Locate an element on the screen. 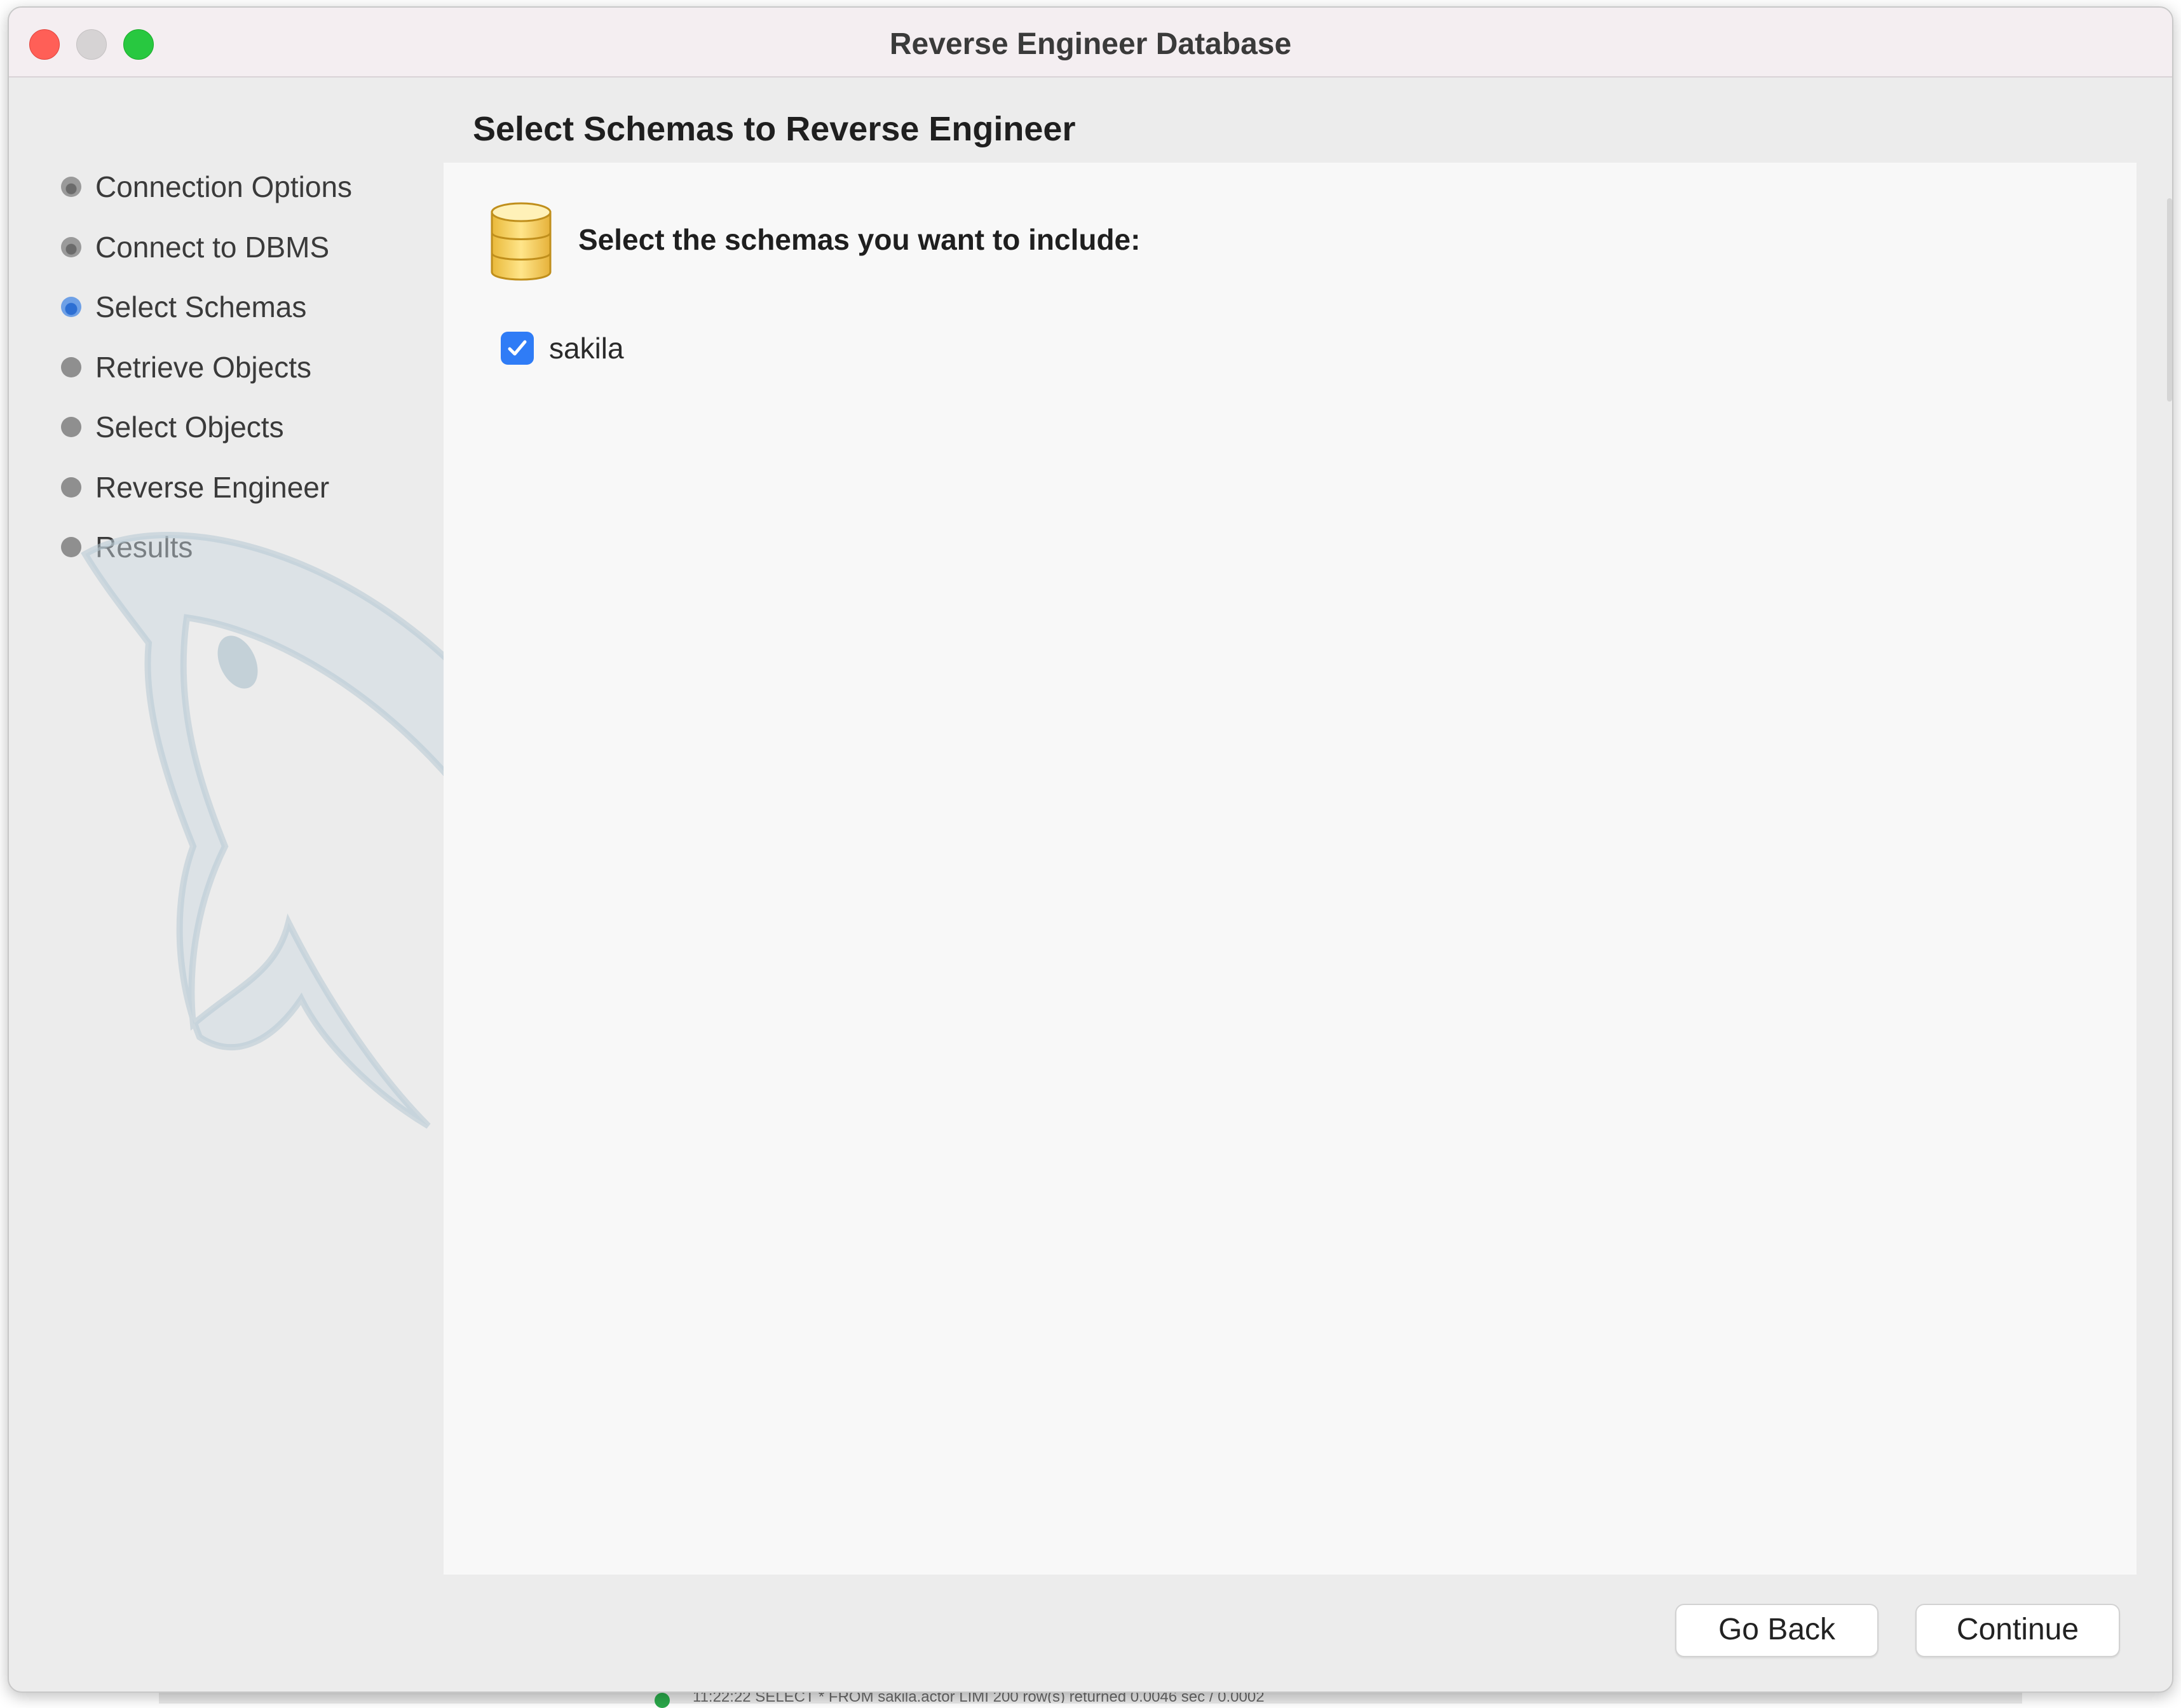  database-icon is located at coordinates (522, 241).